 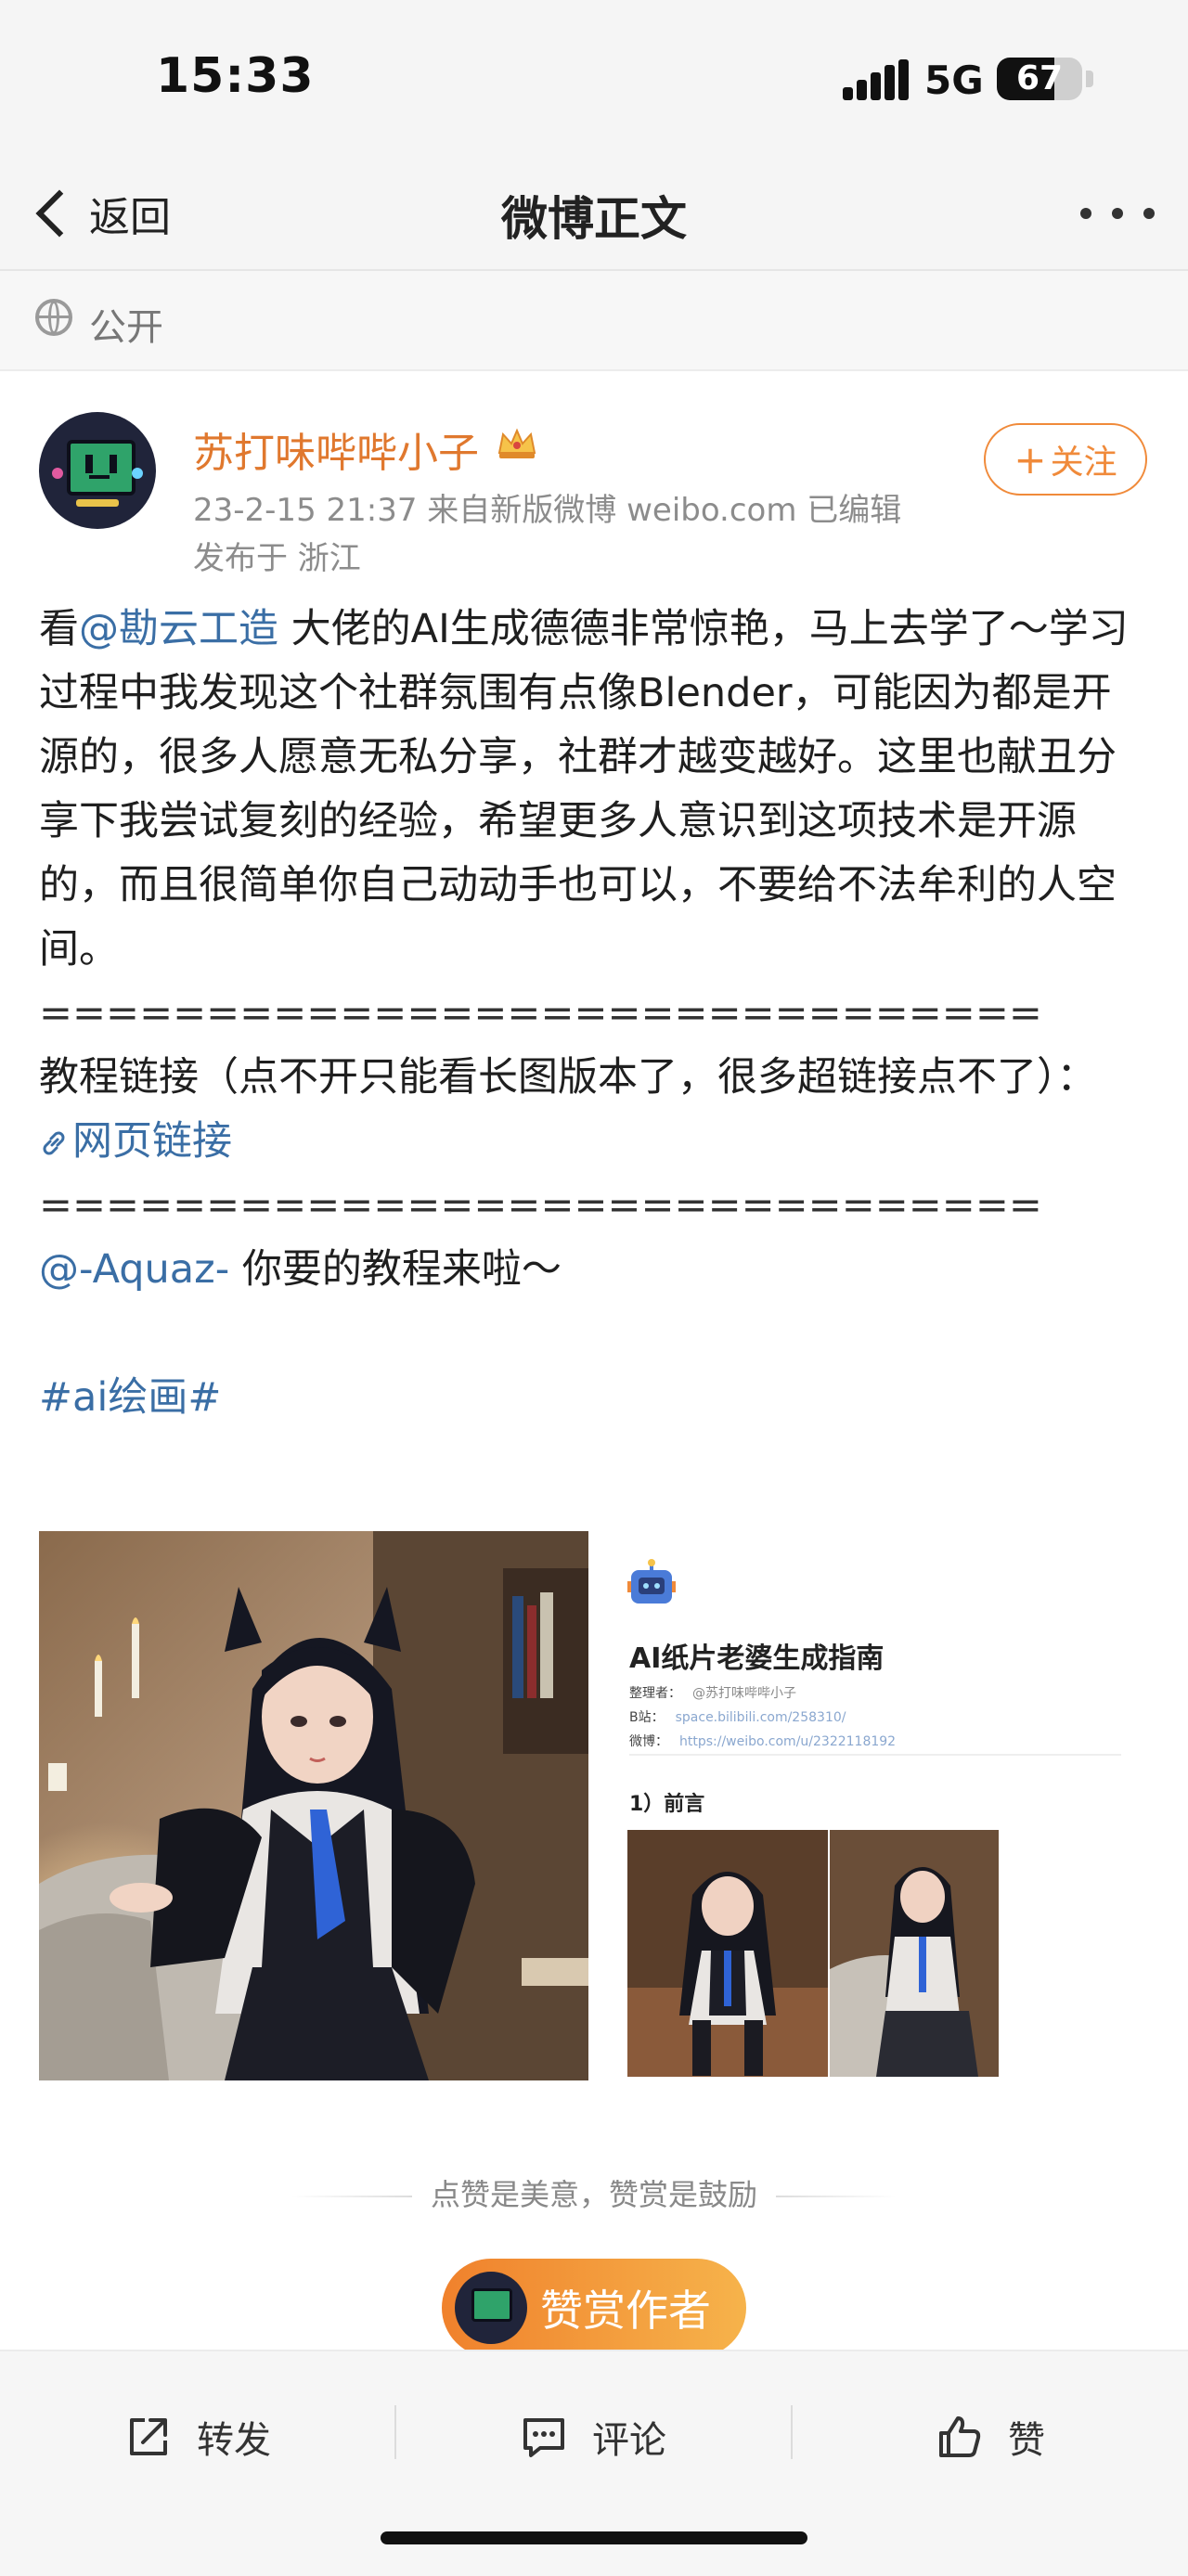 I want to click on doc-title: AI纸片老婆生成指南, so click(x=757, y=1659).